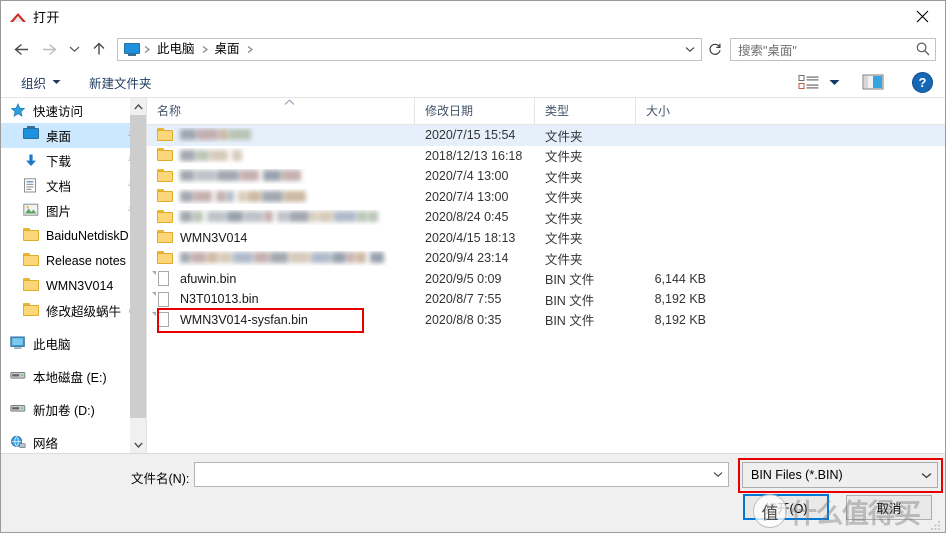  I want to click on help-label: ?, so click(922, 82).